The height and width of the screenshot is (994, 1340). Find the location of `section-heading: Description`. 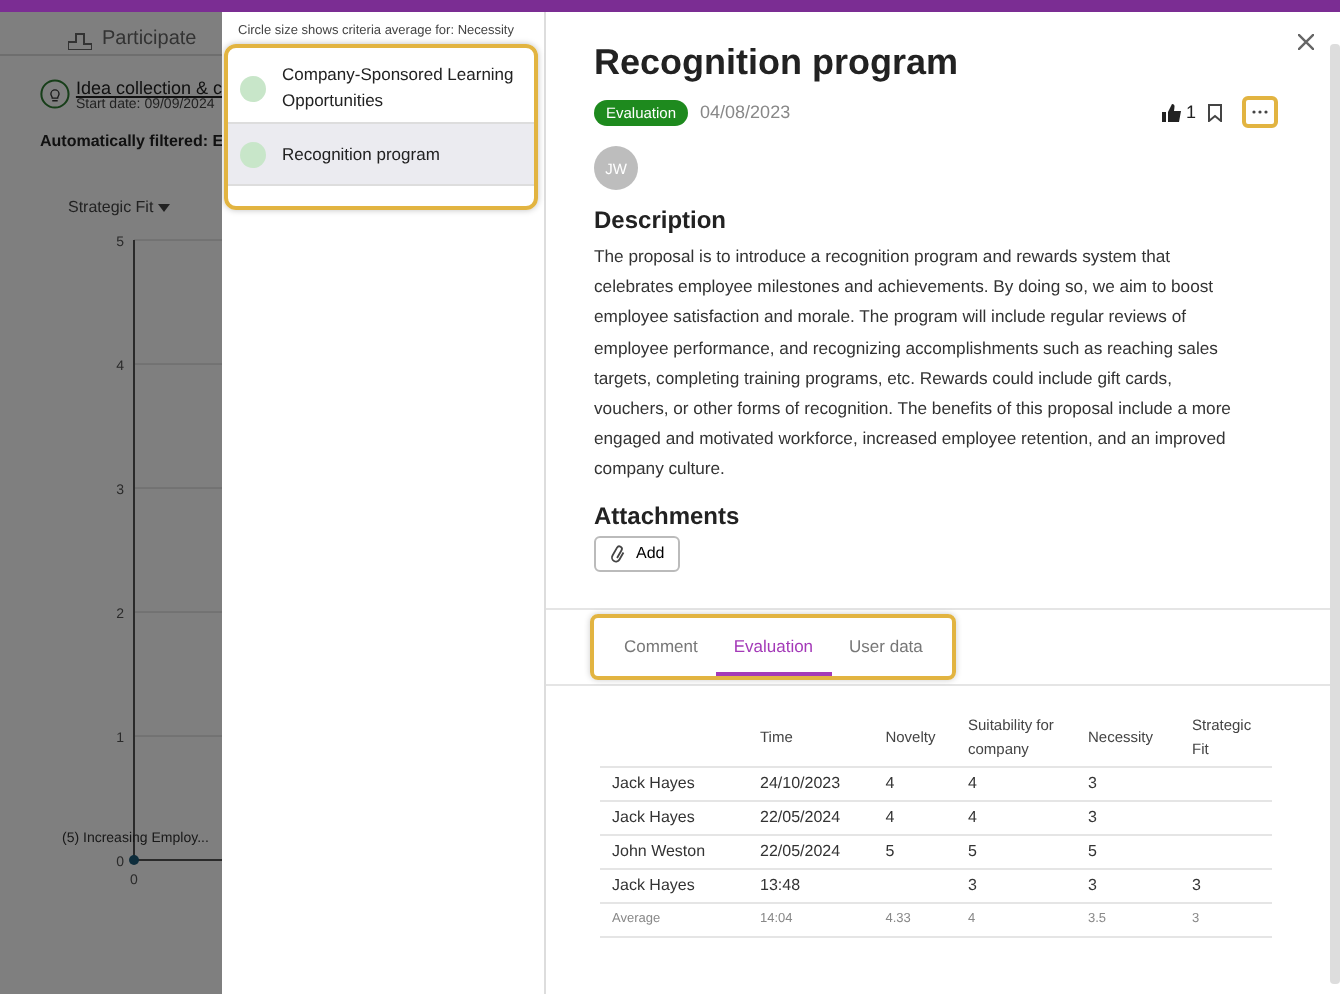

section-heading: Description is located at coordinates (661, 220).